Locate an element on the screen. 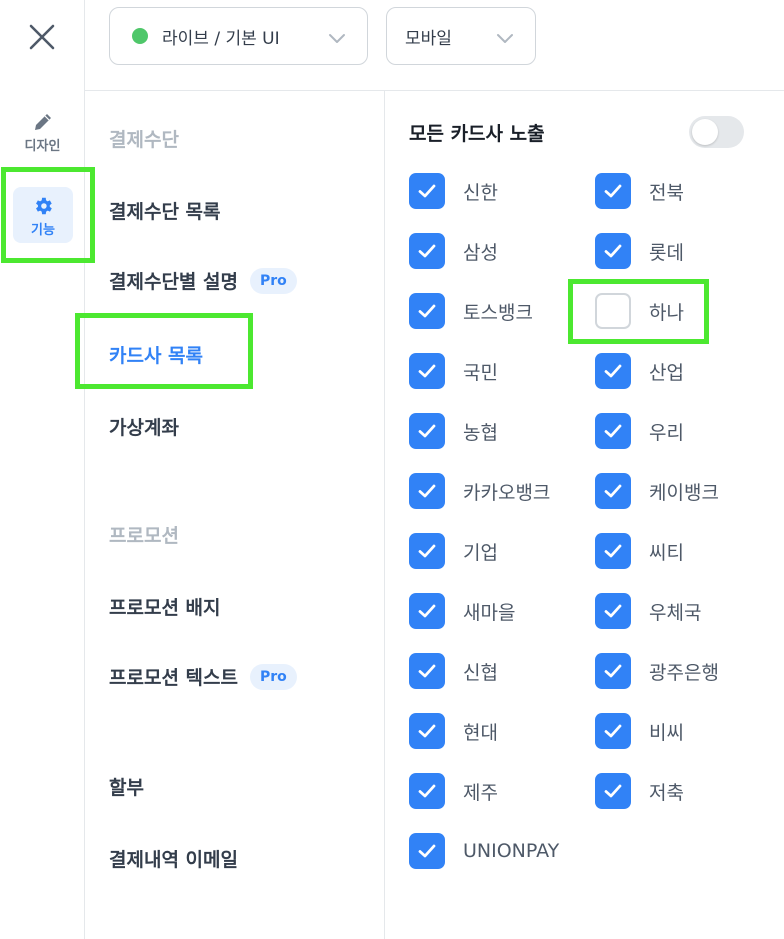 Image resolution: width=784 pixels, height=939 pixels. menu-item-receipt-email: 결제내역 이메일 is located at coordinates (173, 858).